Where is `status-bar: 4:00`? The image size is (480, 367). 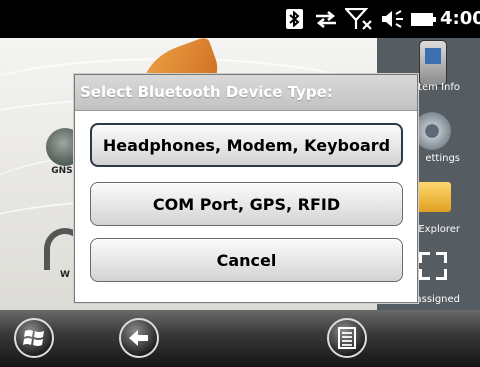 status-bar: 4:00 is located at coordinates (240, 19).